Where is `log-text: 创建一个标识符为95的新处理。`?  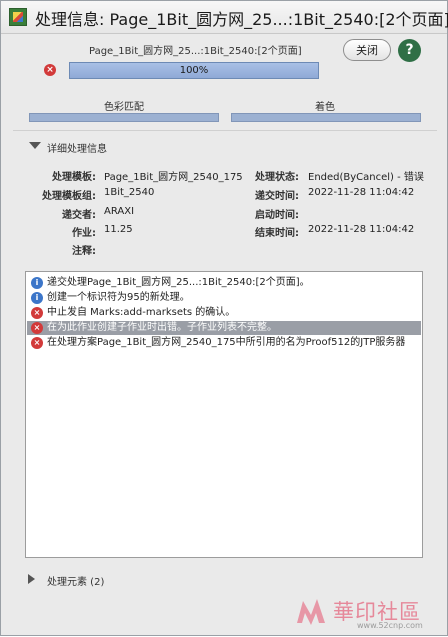 log-text: 创建一个标识符为95的新处理。 is located at coordinates (118, 297).